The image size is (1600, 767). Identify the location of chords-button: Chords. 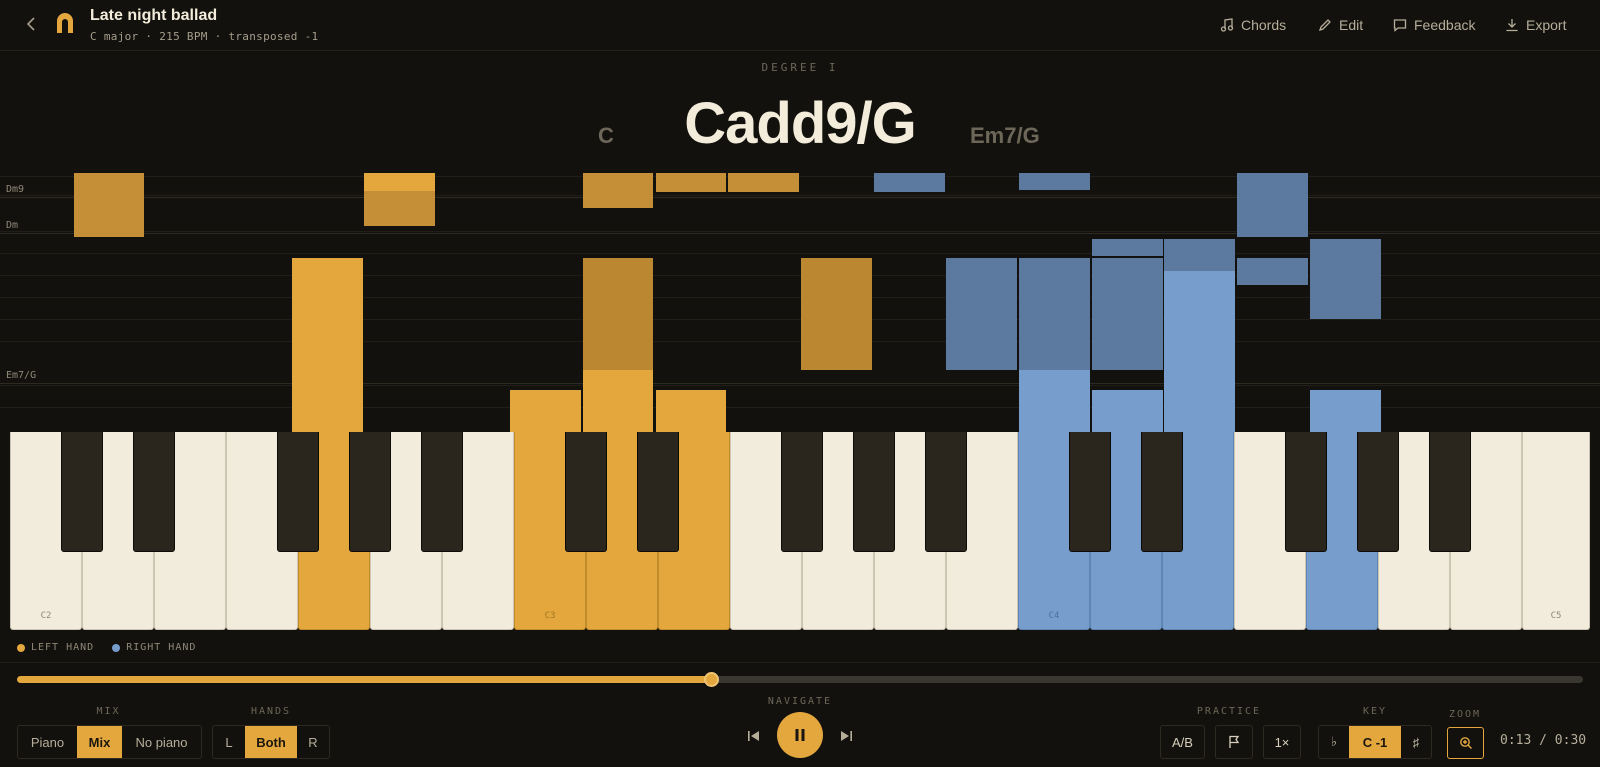
(1253, 25).